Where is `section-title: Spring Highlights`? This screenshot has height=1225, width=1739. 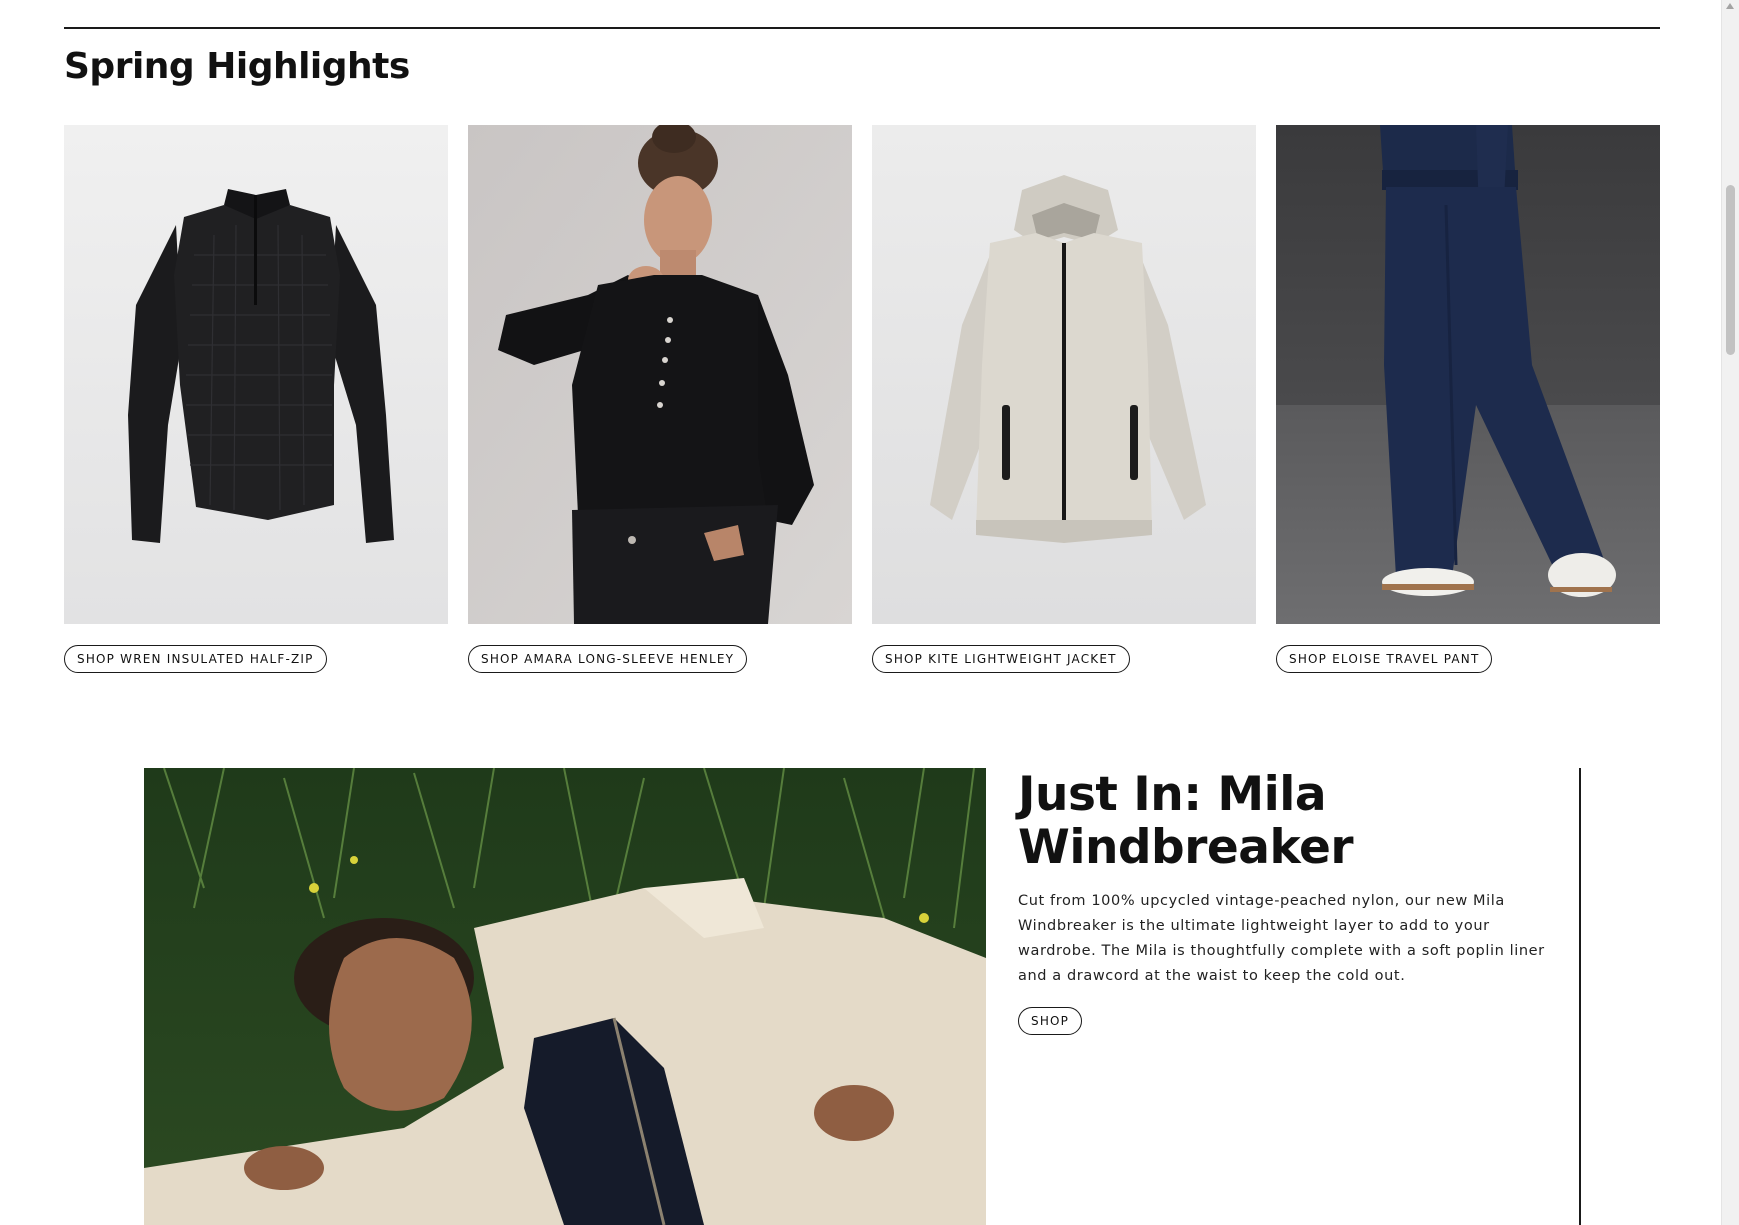
section-title: Spring Highlights is located at coordinates (237, 66).